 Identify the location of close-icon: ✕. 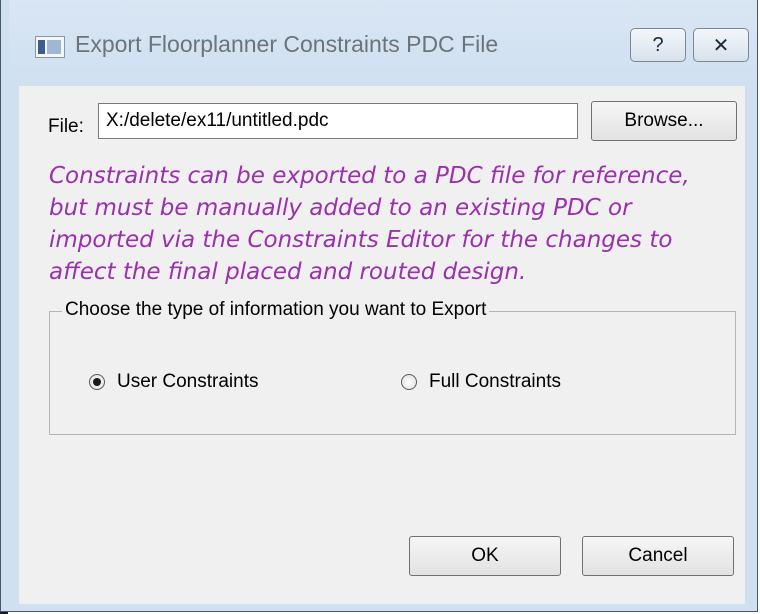
(721, 45).